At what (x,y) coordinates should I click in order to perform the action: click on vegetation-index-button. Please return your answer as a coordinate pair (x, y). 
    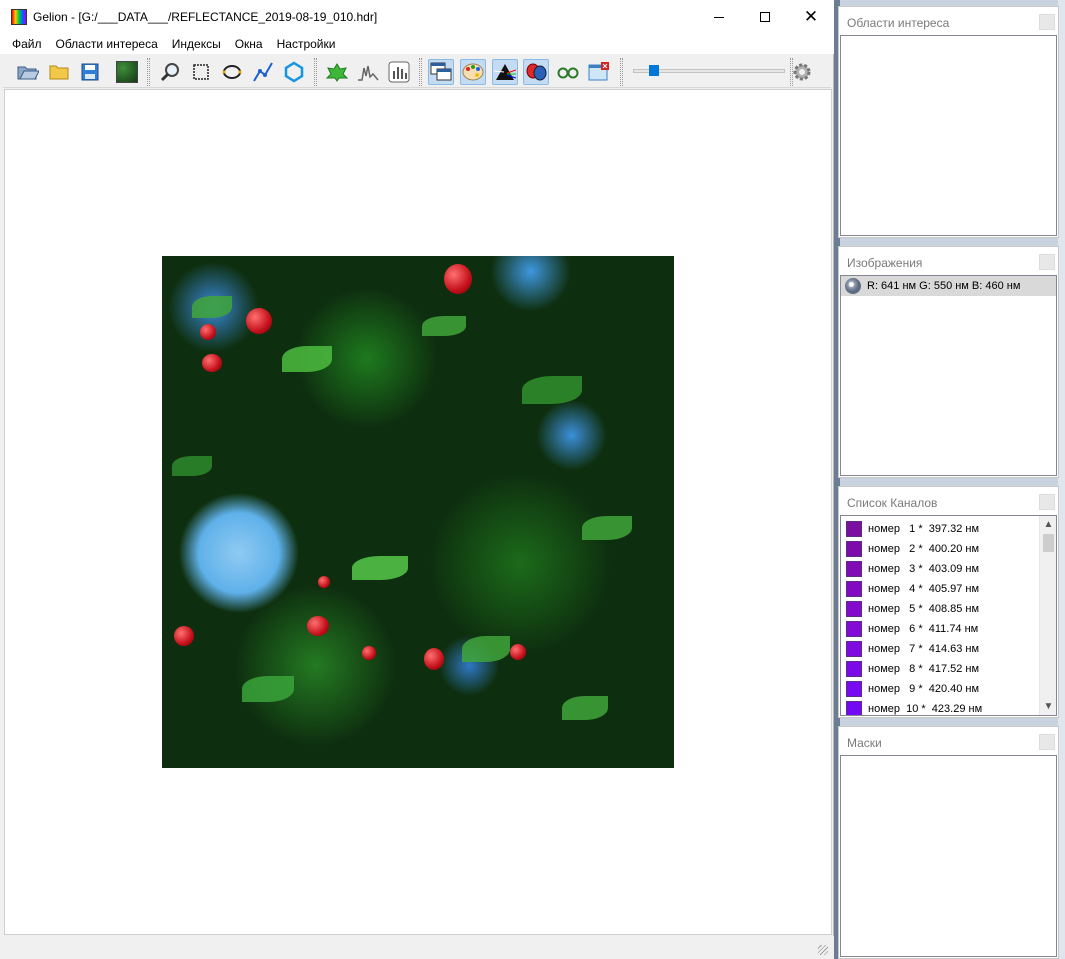
    Looking at the image, I should click on (337, 72).